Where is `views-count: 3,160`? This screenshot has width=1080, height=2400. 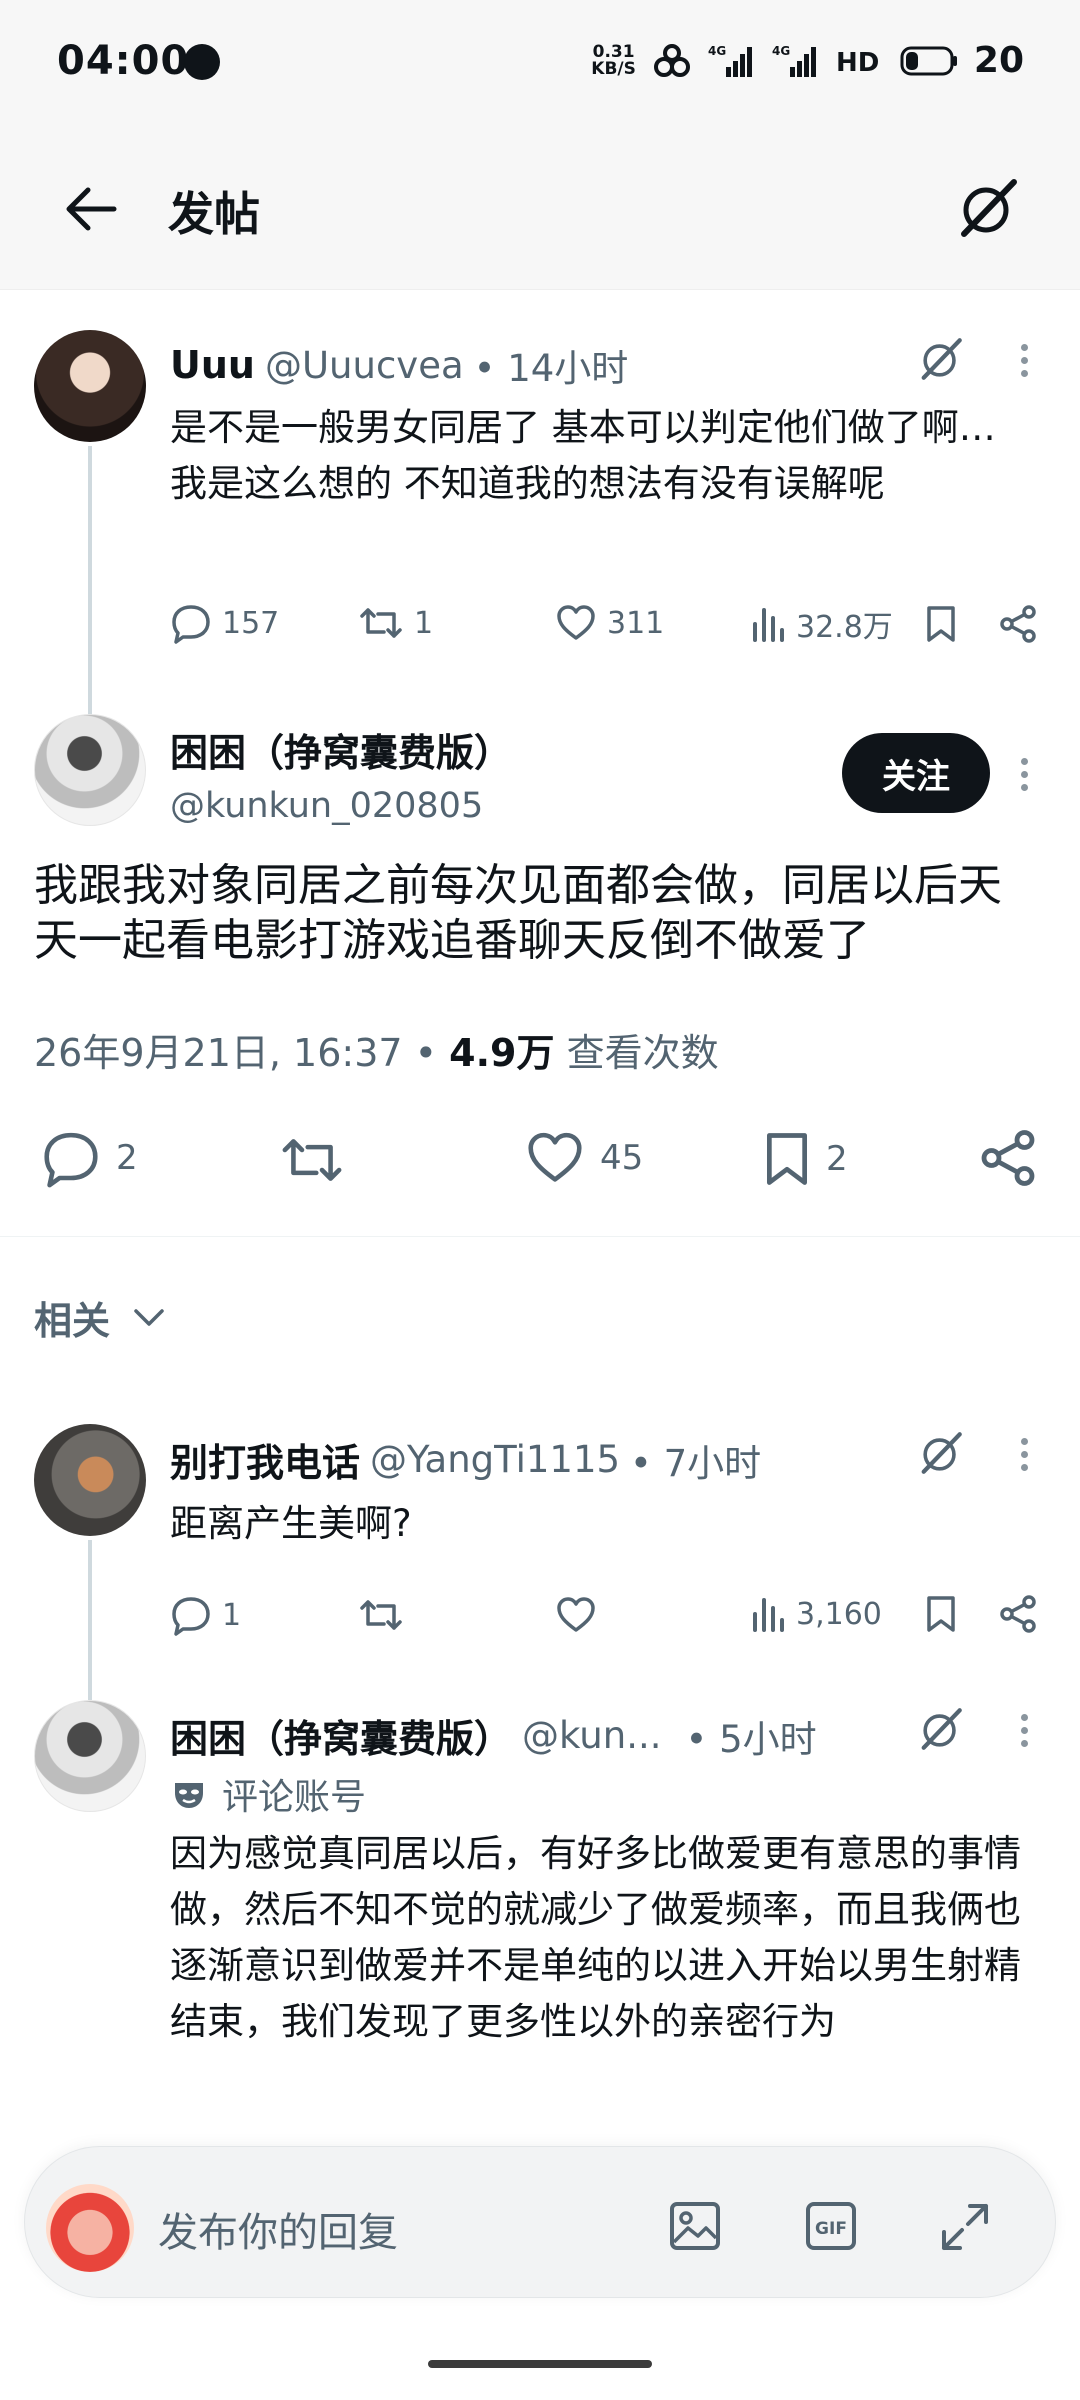 views-count: 3,160 is located at coordinates (839, 1614).